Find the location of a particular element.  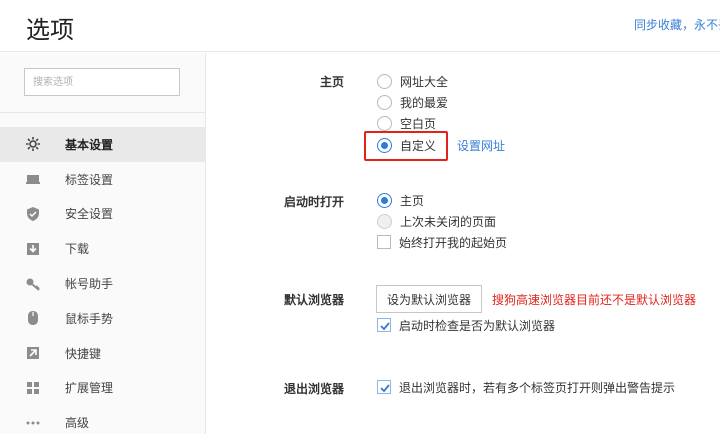

default-browser-warning: 搜狗高速浏览器目前还不是默认浏览器 is located at coordinates (594, 300).